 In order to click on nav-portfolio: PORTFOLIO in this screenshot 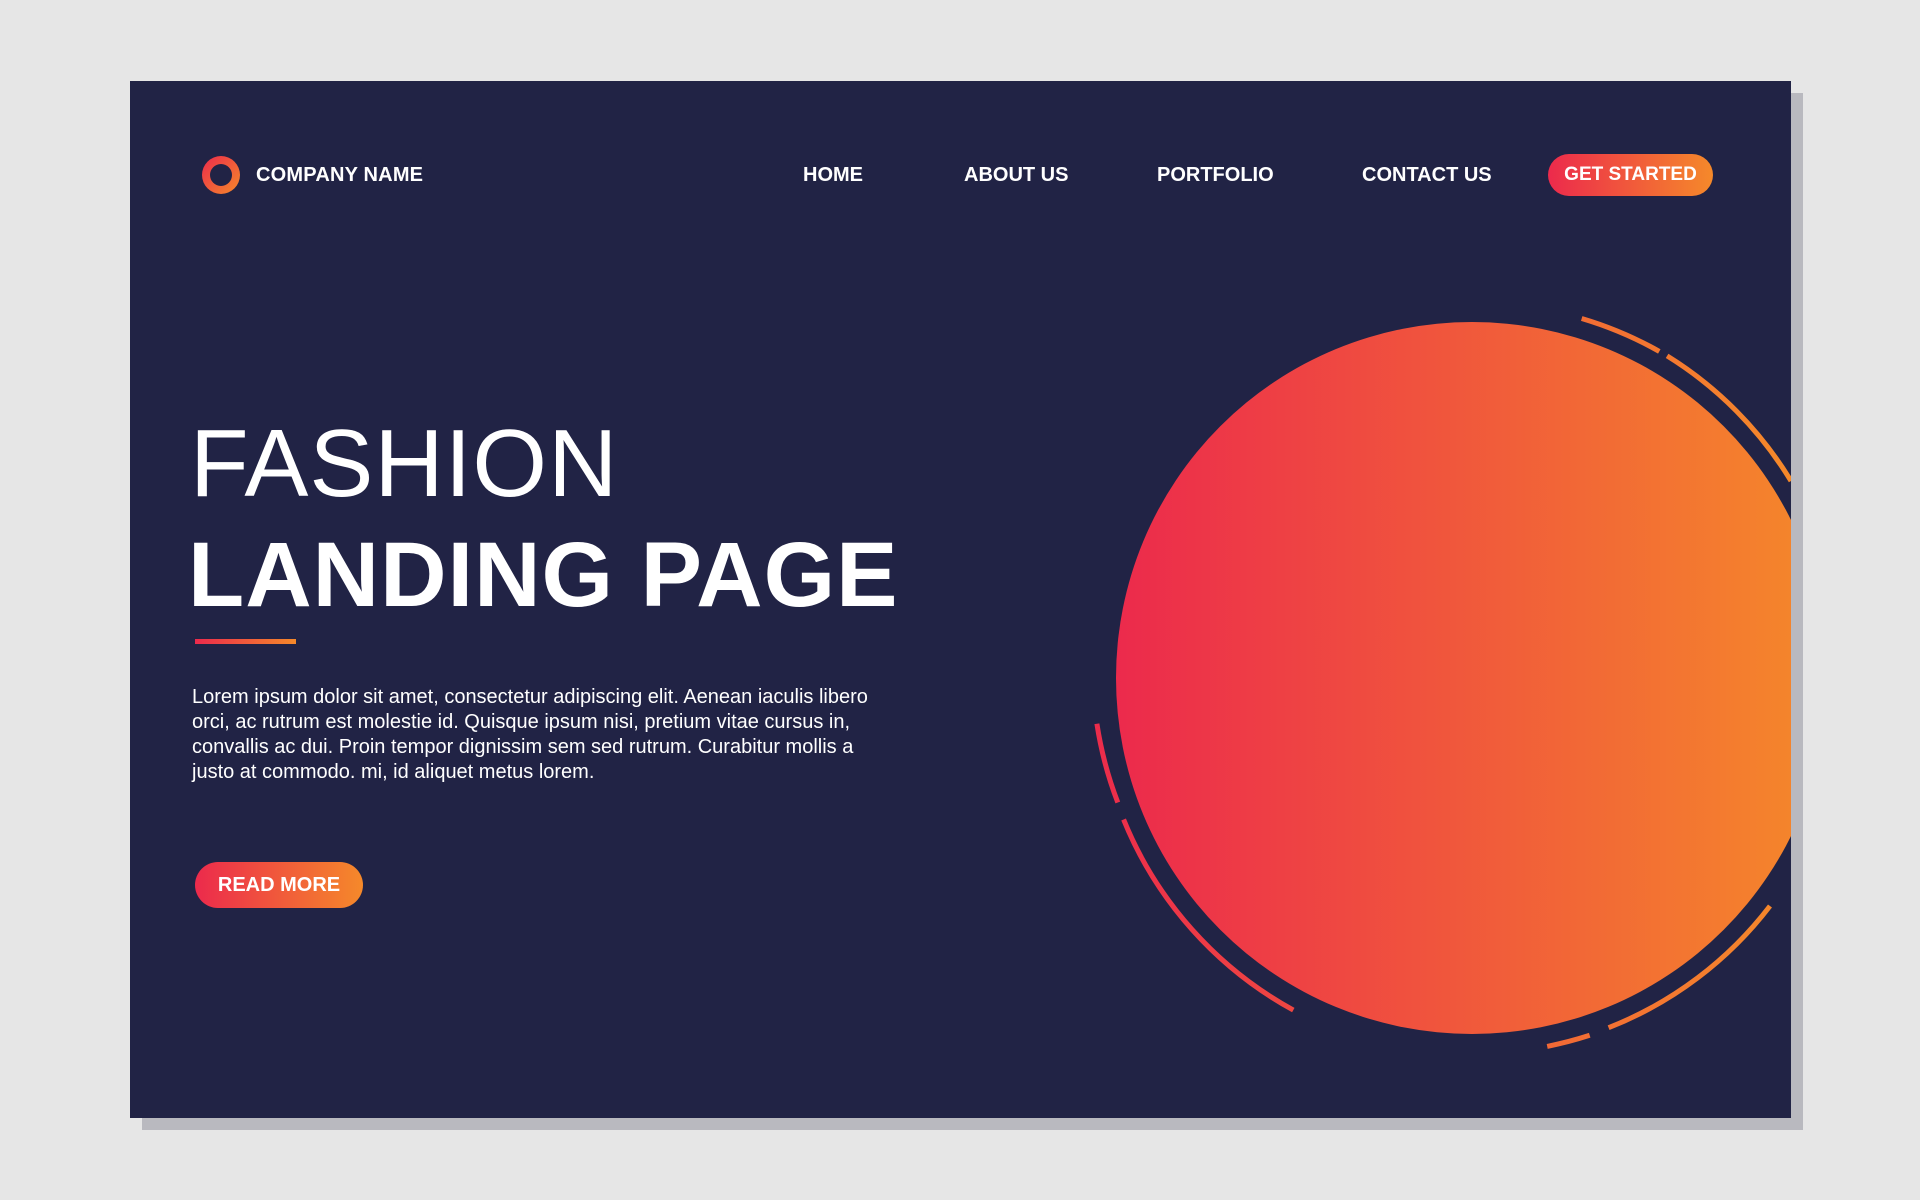, I will do `click(1215, 175)`.